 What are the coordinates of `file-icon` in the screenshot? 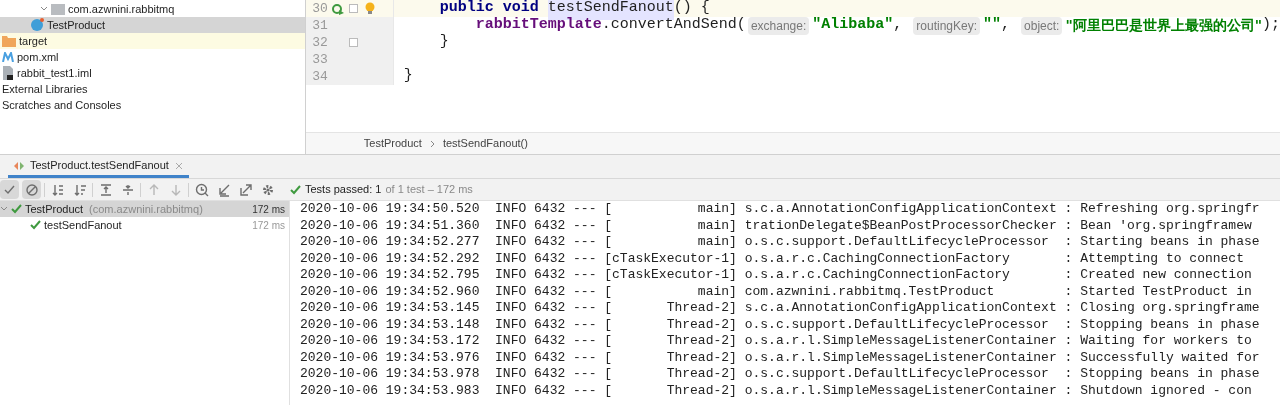 It's located at (8, 73).